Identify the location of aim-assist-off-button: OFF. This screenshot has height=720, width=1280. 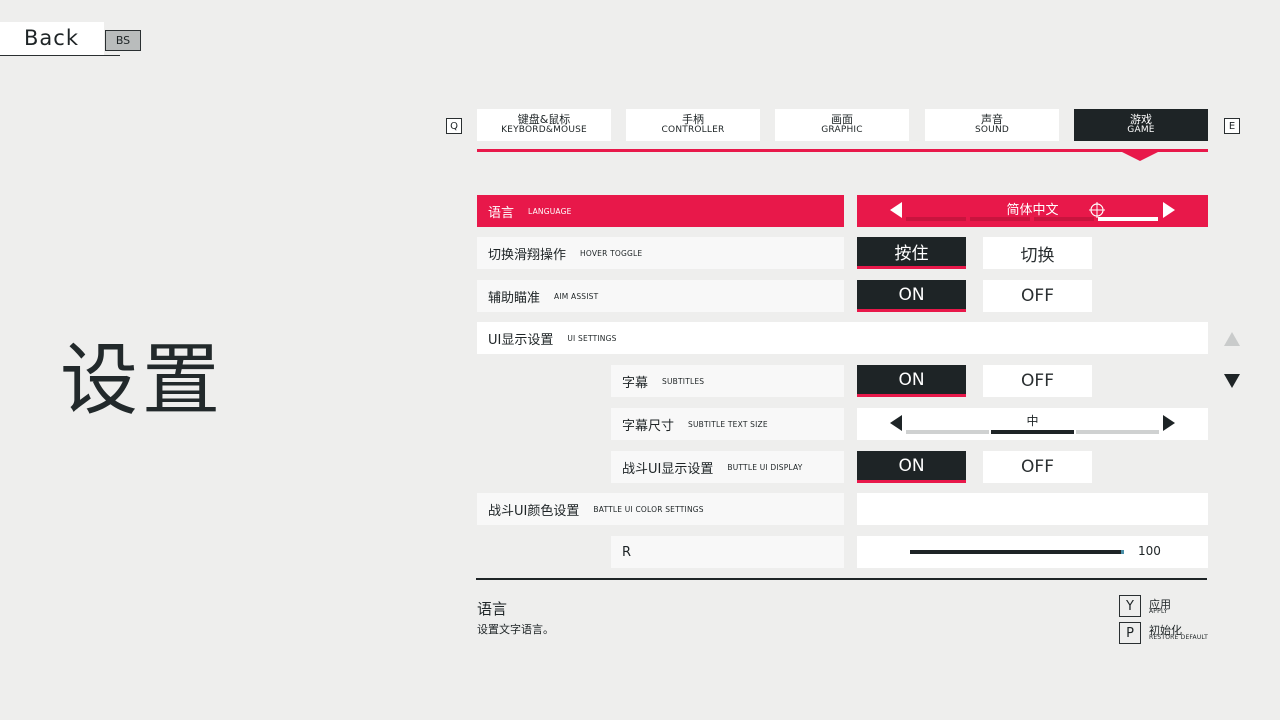
(1037, 296).